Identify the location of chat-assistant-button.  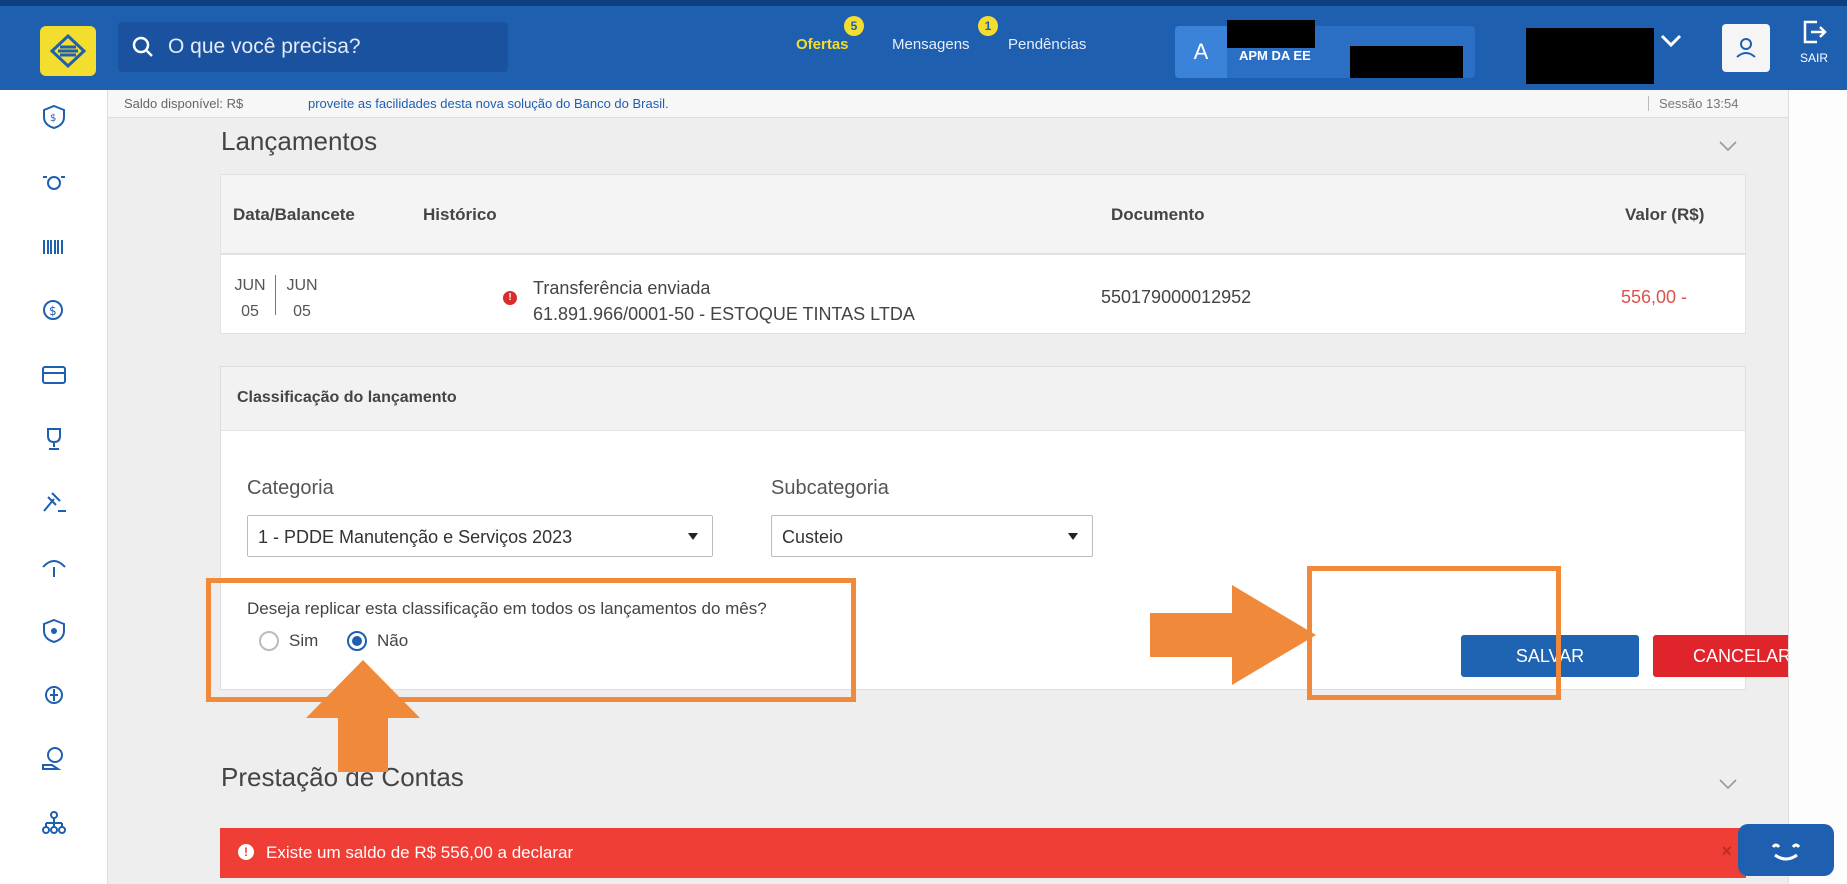
(1786, 850).